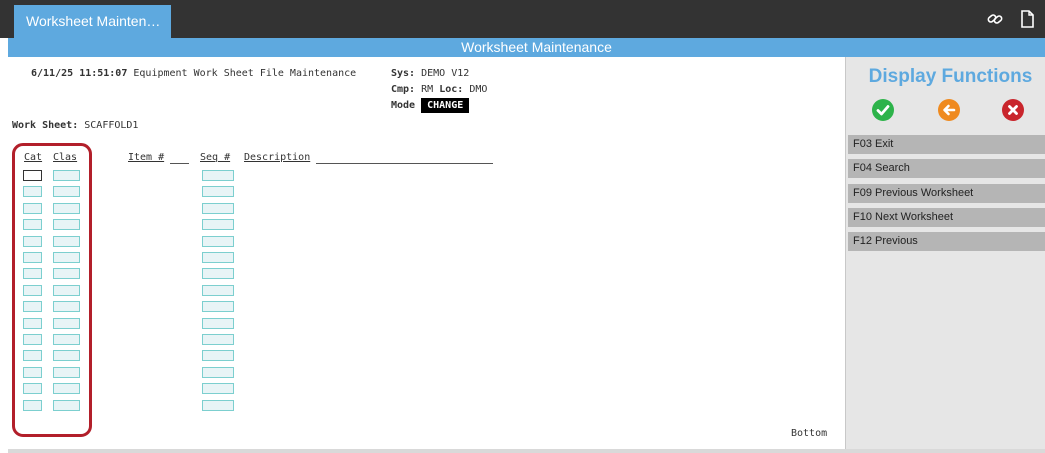  I want to click on company-info: Cmp: RM Loc: DMO, so click(439, 89).